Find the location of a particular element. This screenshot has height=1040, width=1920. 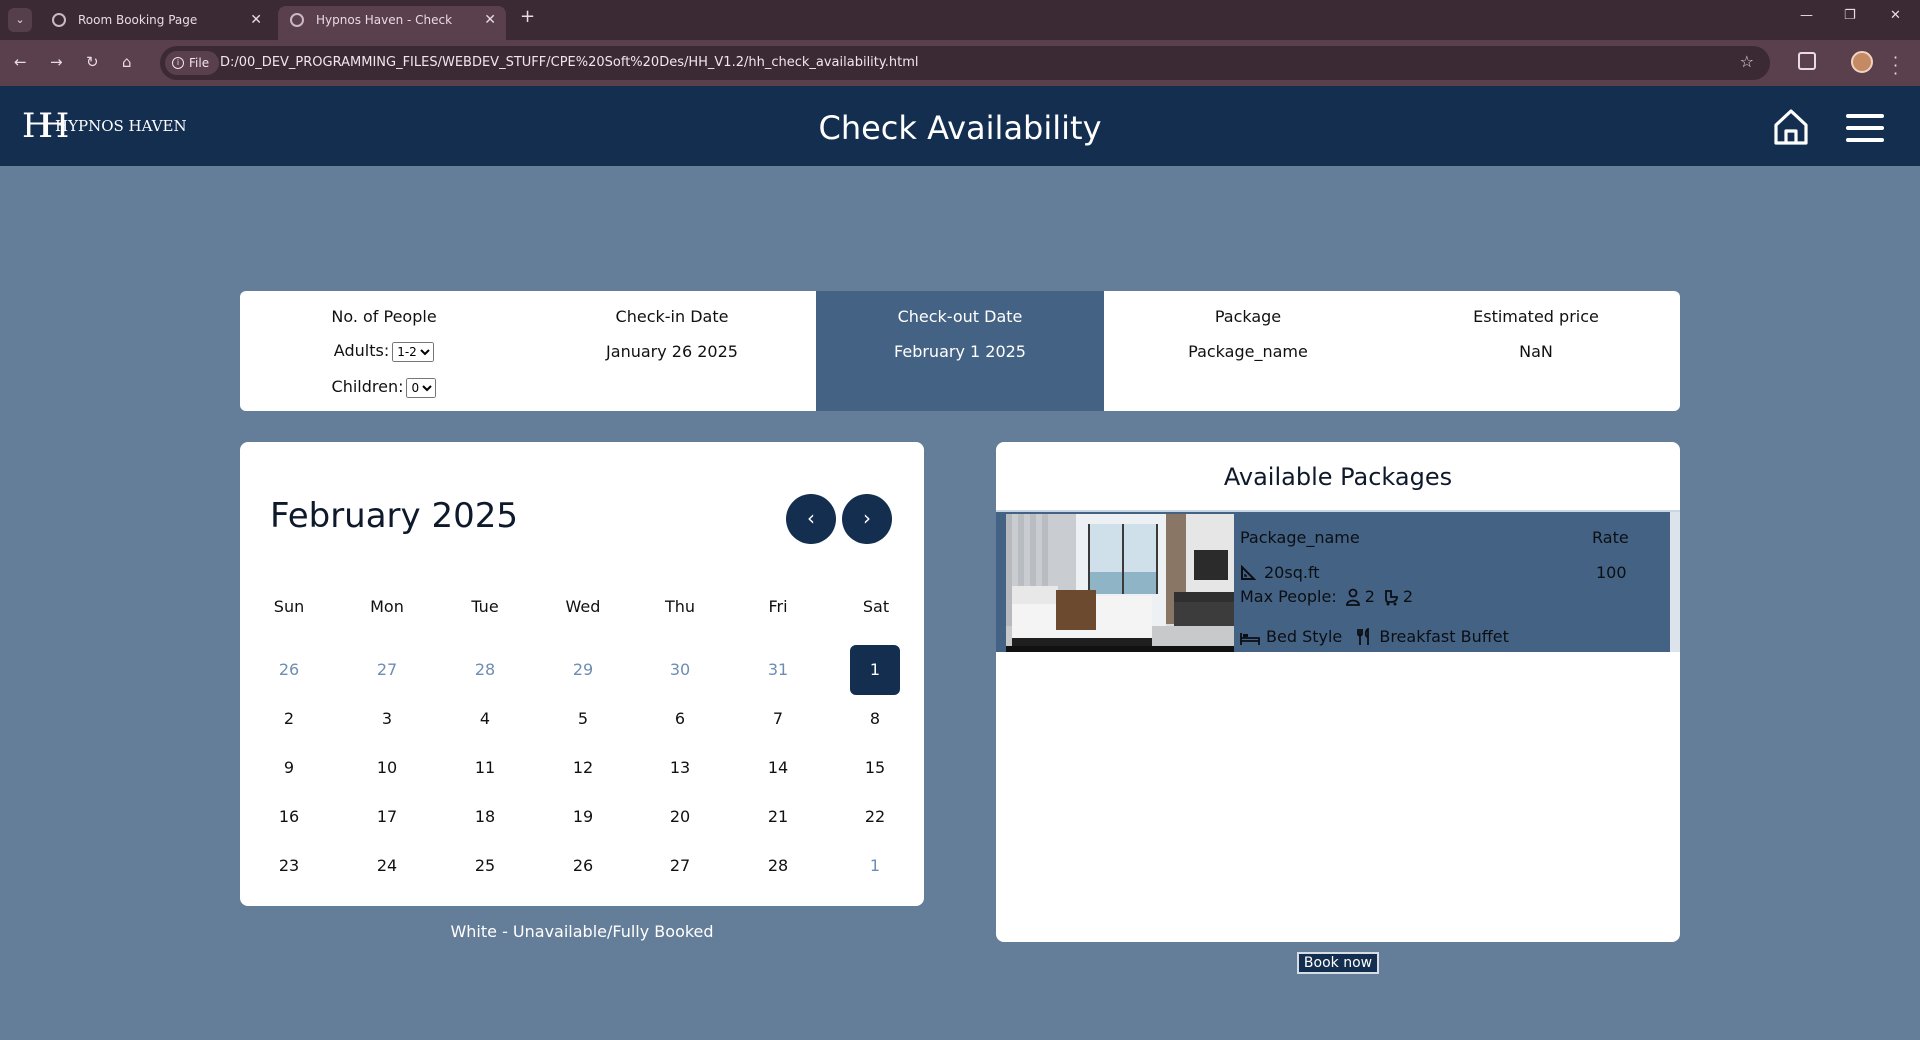

close-window-button: ✕ is located at coordinates (1895, 15).